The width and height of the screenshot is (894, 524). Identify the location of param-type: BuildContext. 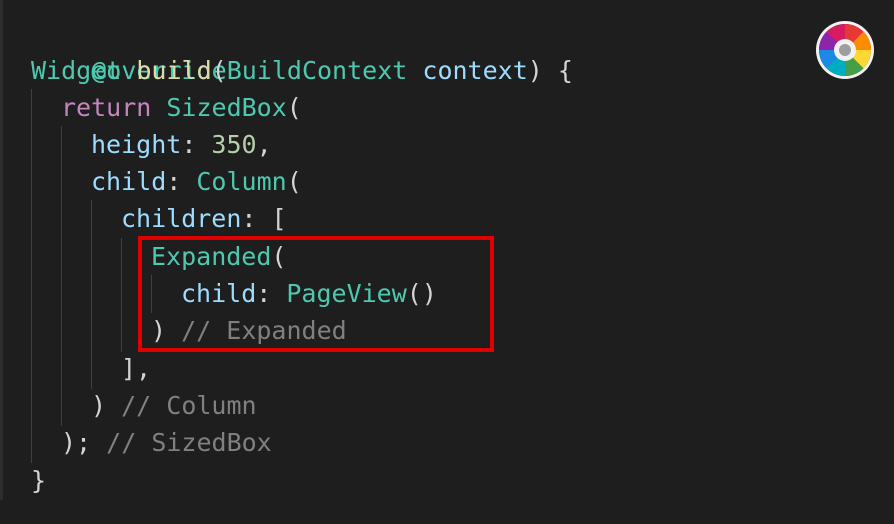
(317, 70).